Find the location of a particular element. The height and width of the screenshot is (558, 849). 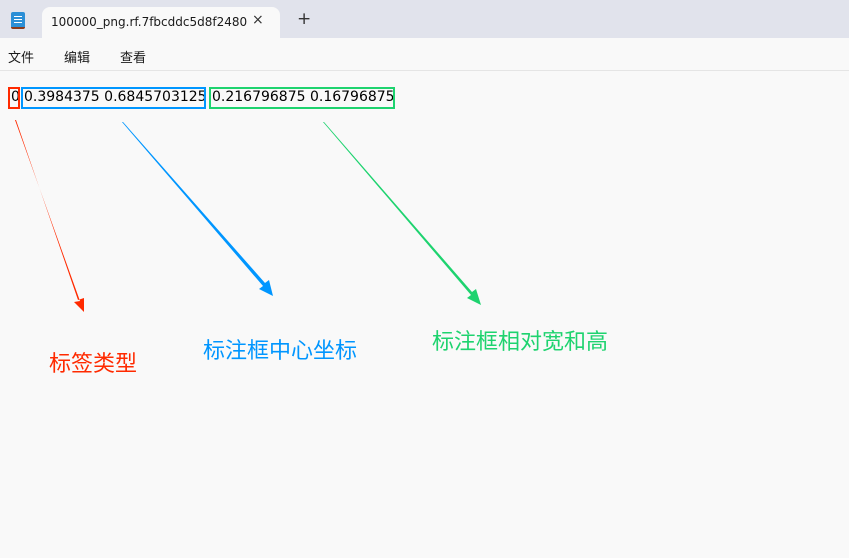

size-label: 标注框相对宽和高 is located at coordinates (520, 342).